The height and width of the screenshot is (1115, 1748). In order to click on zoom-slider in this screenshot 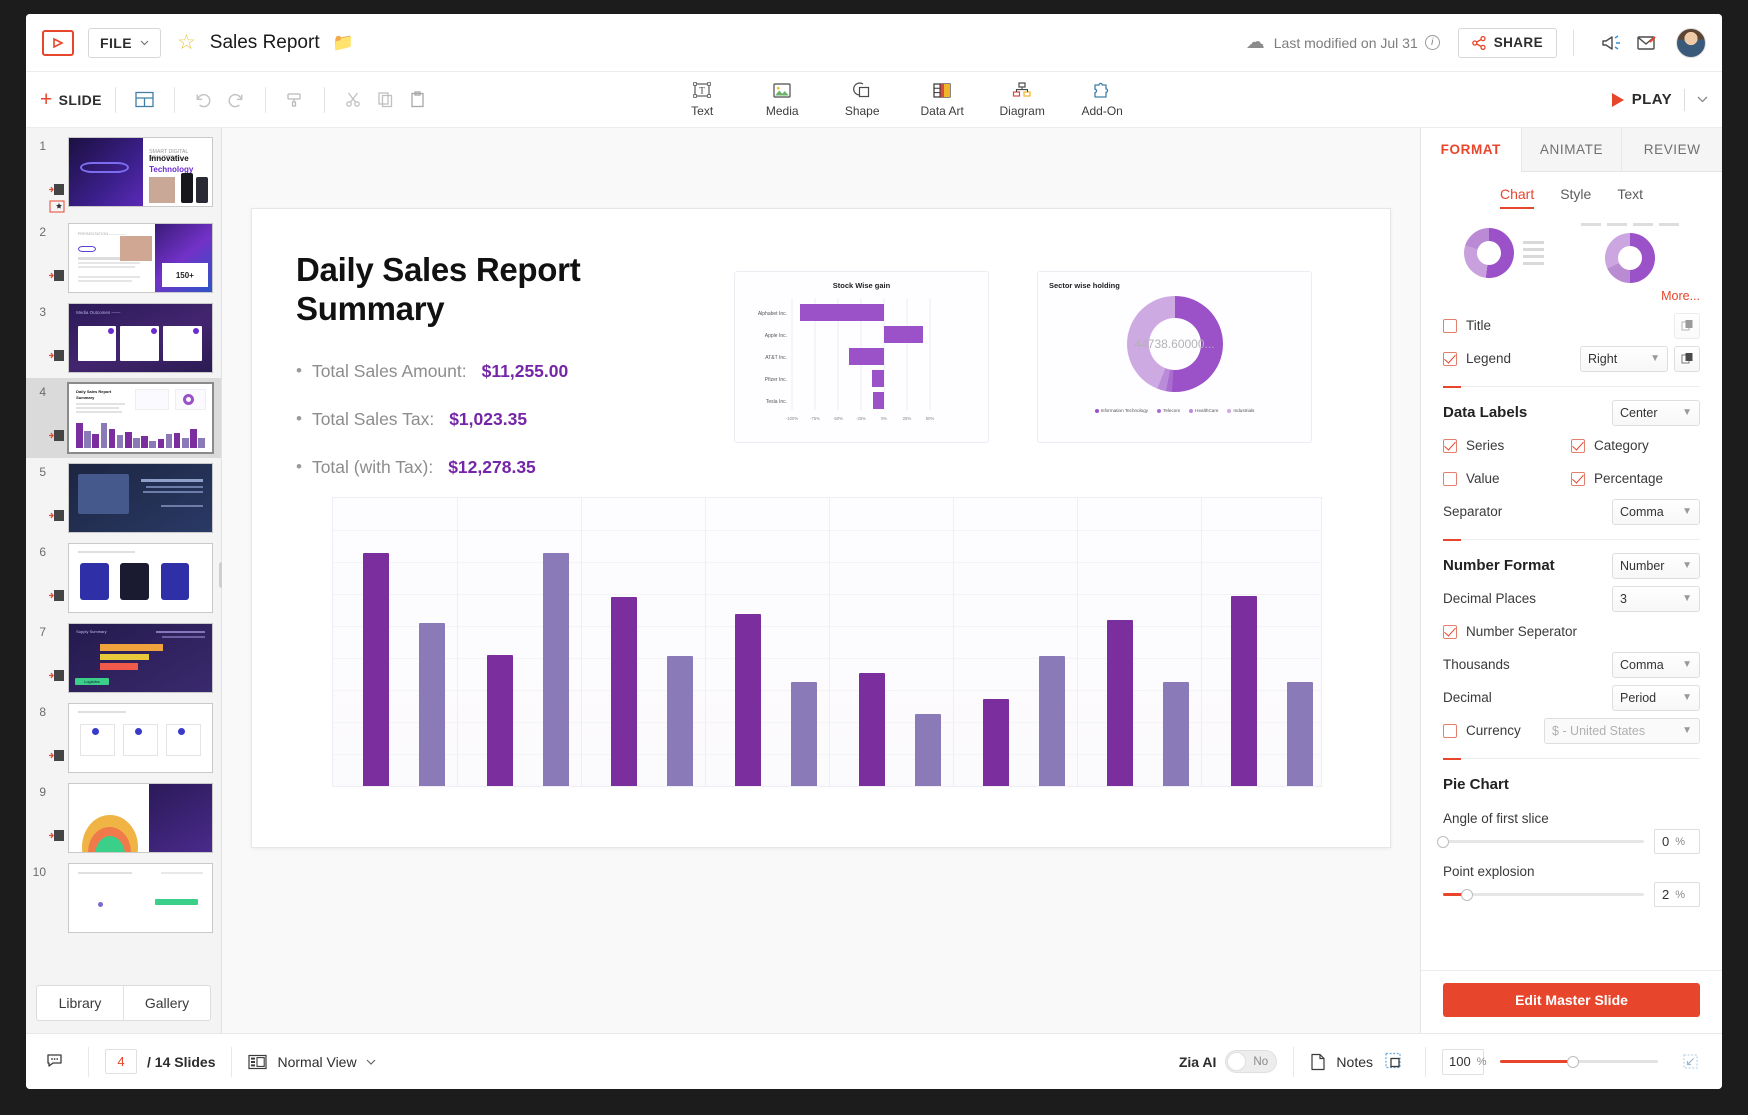, I will do `click(1579, 1061)`.